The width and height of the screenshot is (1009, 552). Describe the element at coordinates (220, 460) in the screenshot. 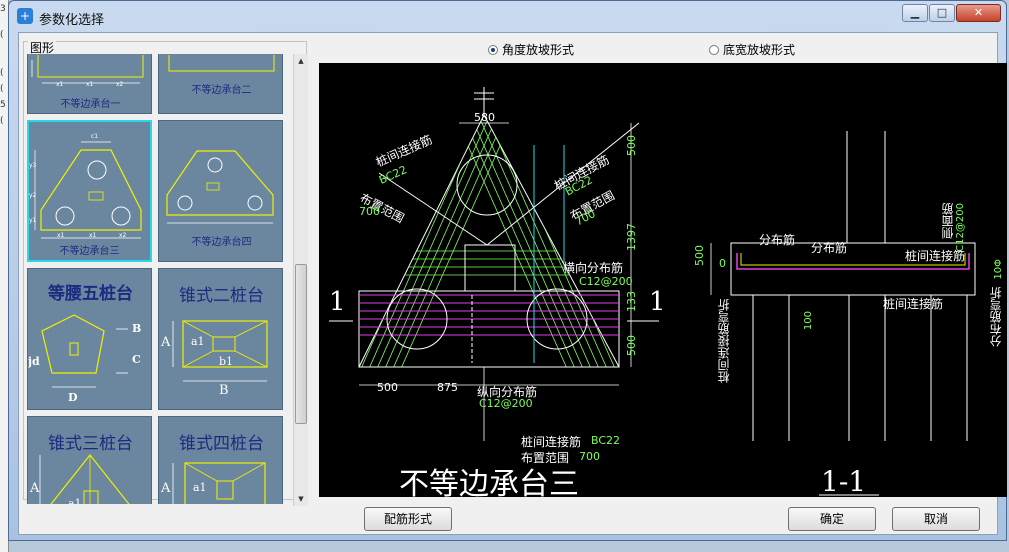

I see `shape-thumb-8: 锥式四桩台 A a1 b1` at that location.